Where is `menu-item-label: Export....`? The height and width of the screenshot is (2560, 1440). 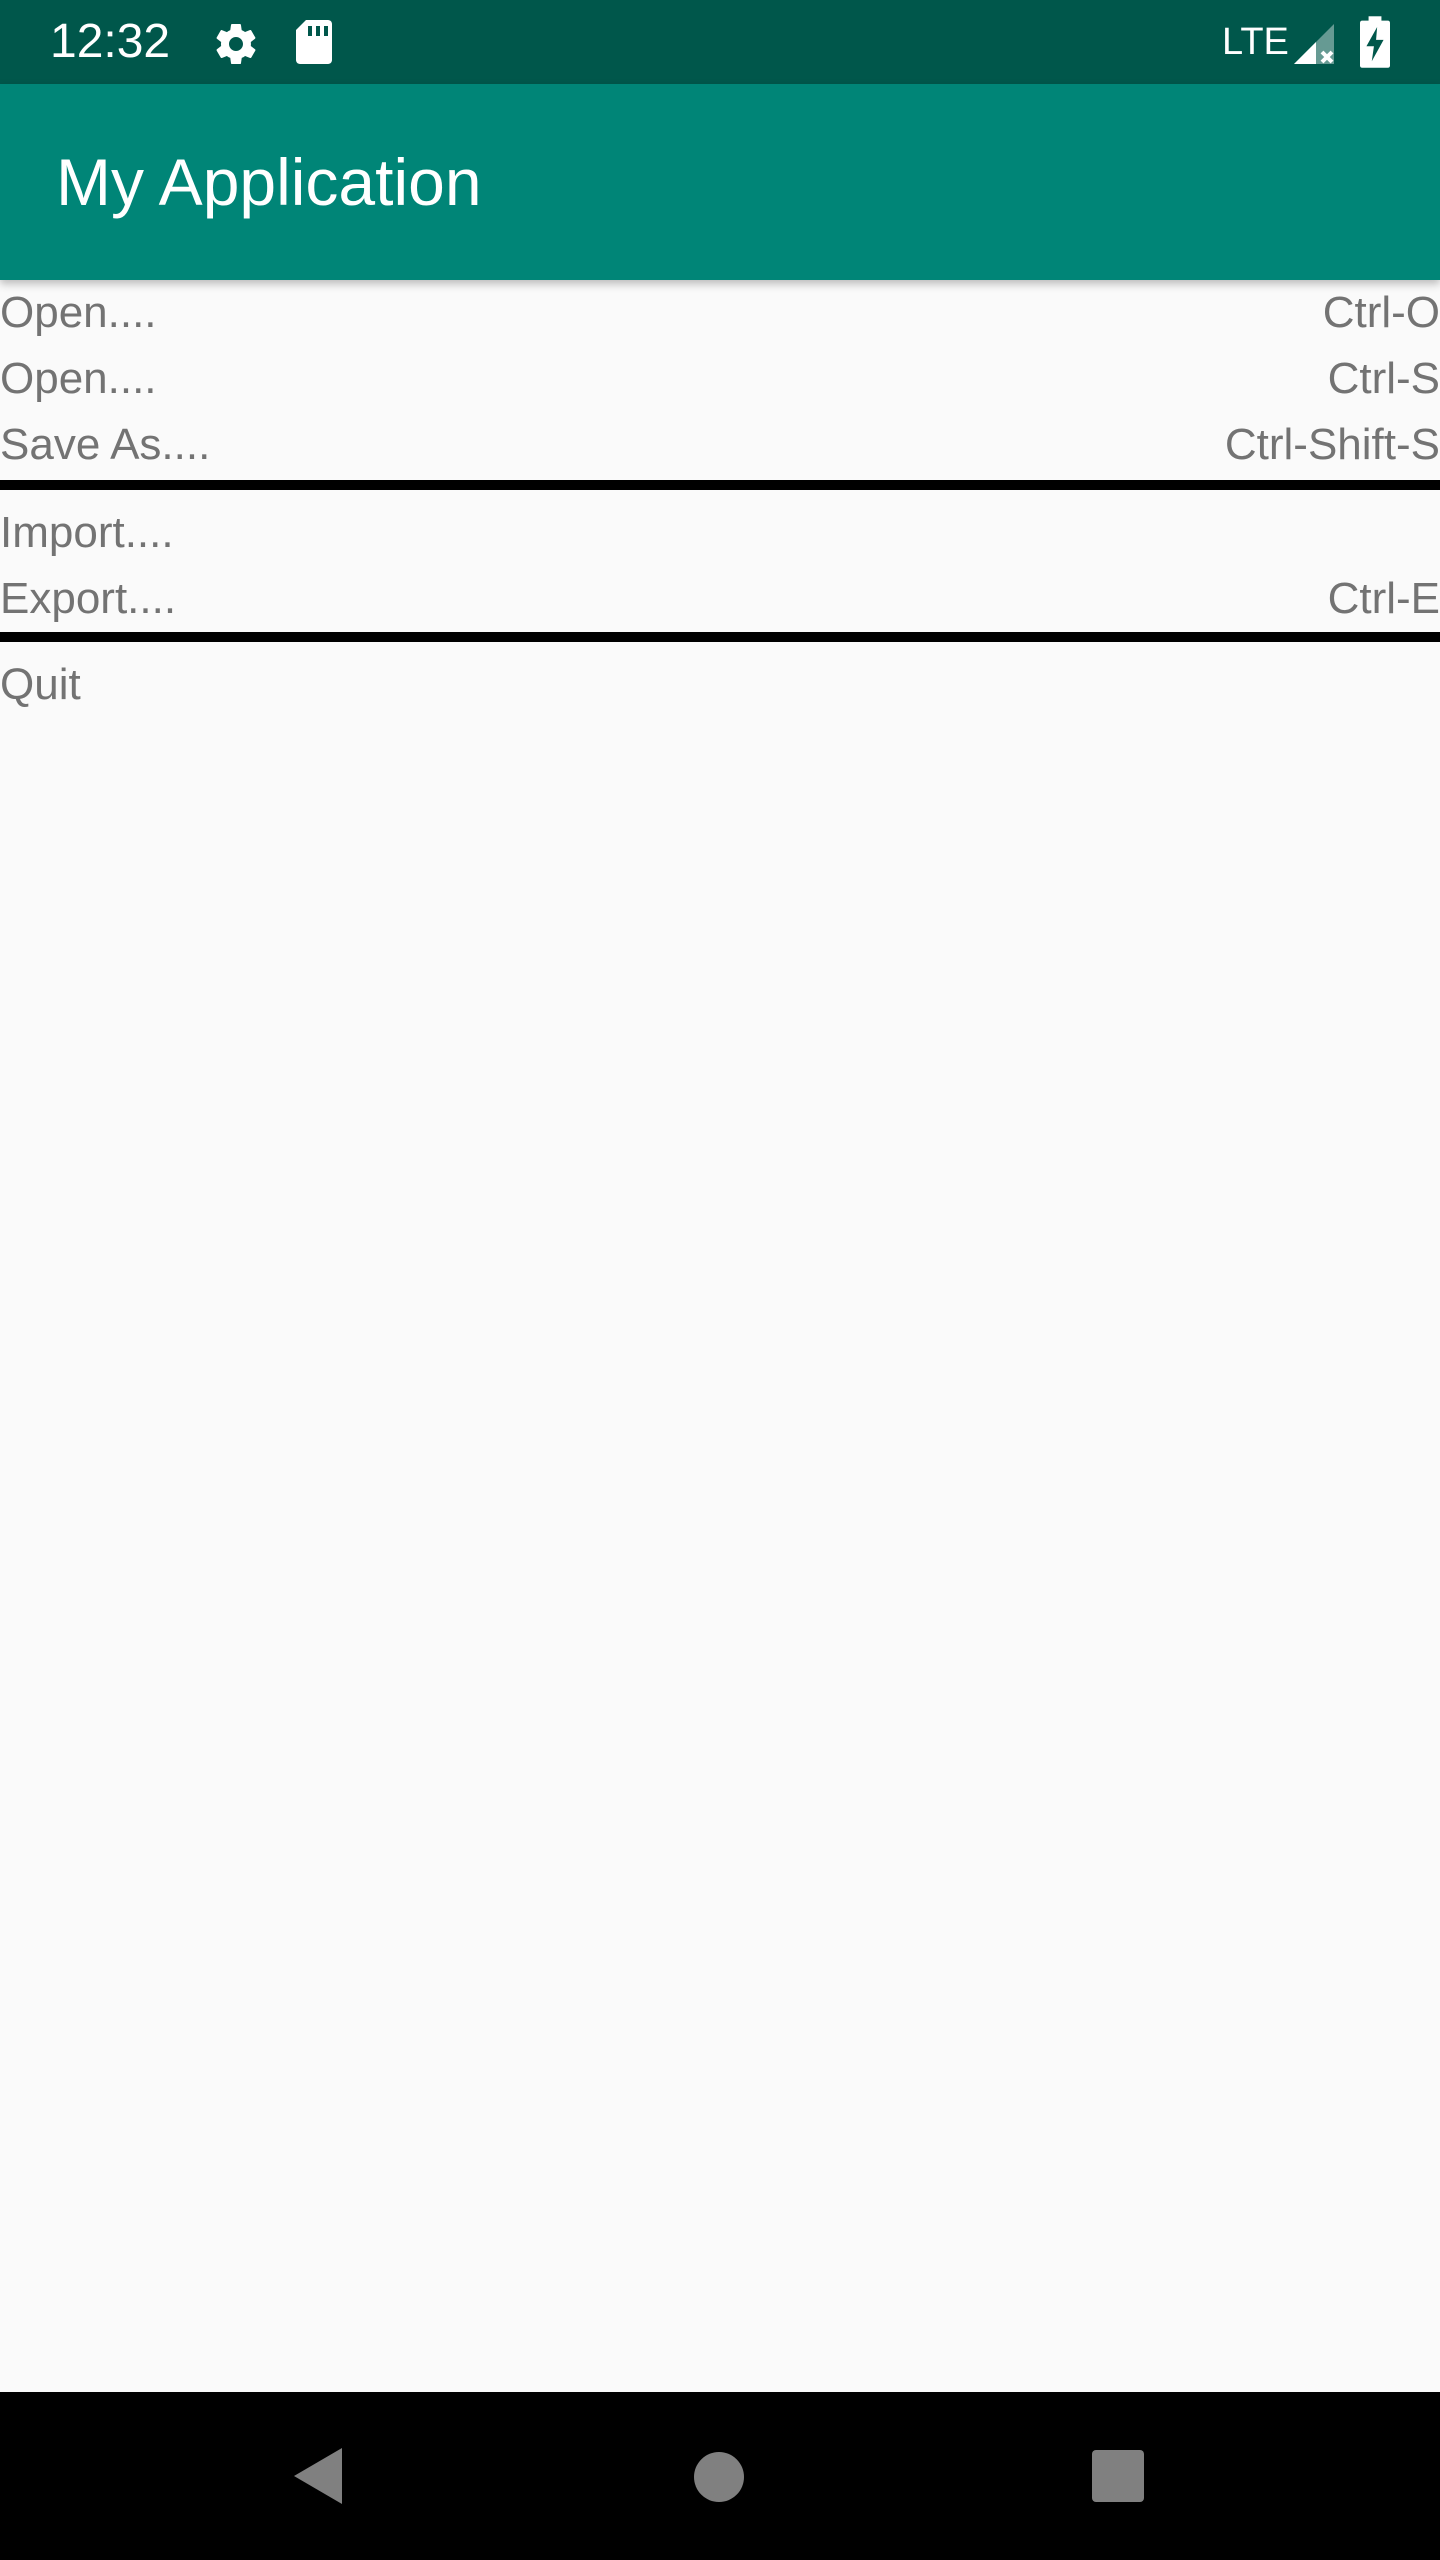
menu-item-label: Export.... is located at coordinates (88, 598).